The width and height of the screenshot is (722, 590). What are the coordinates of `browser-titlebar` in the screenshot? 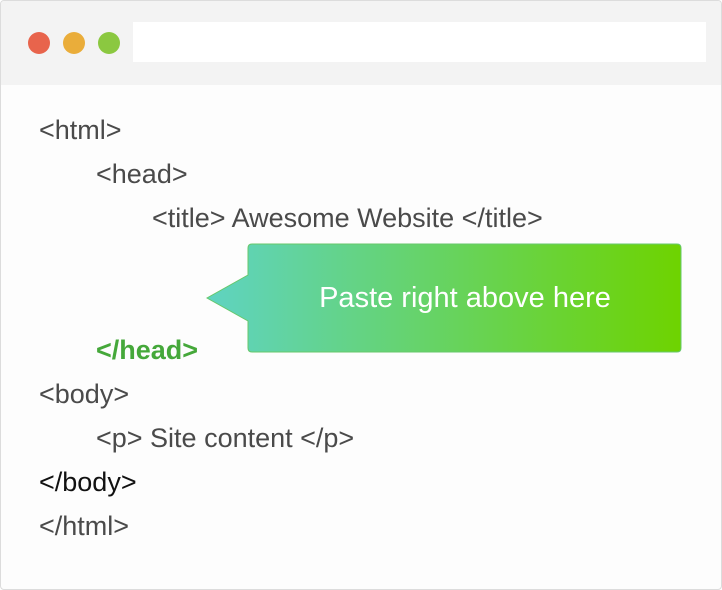 It's located at (361, 43).